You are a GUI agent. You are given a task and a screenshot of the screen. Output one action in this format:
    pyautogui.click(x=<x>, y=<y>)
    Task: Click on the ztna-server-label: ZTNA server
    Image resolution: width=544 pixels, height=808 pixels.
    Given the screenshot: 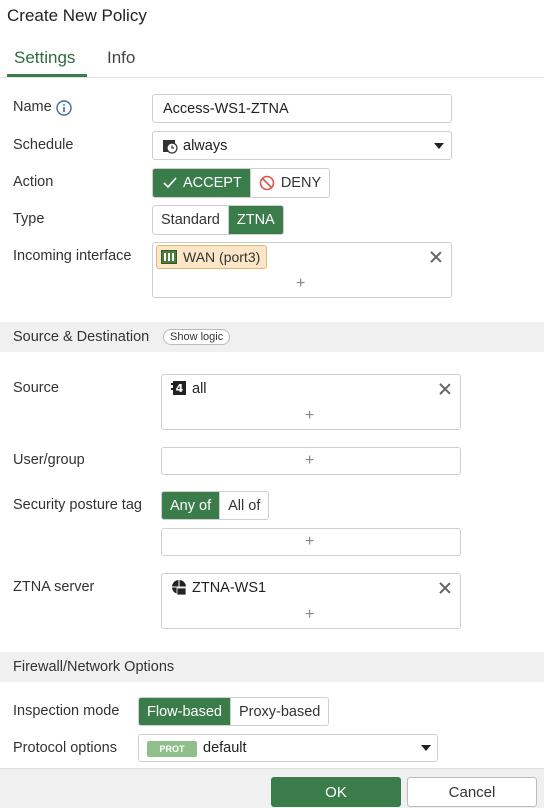 What is the action you would take?
    pyautogui.click(x=54, y=587)
    